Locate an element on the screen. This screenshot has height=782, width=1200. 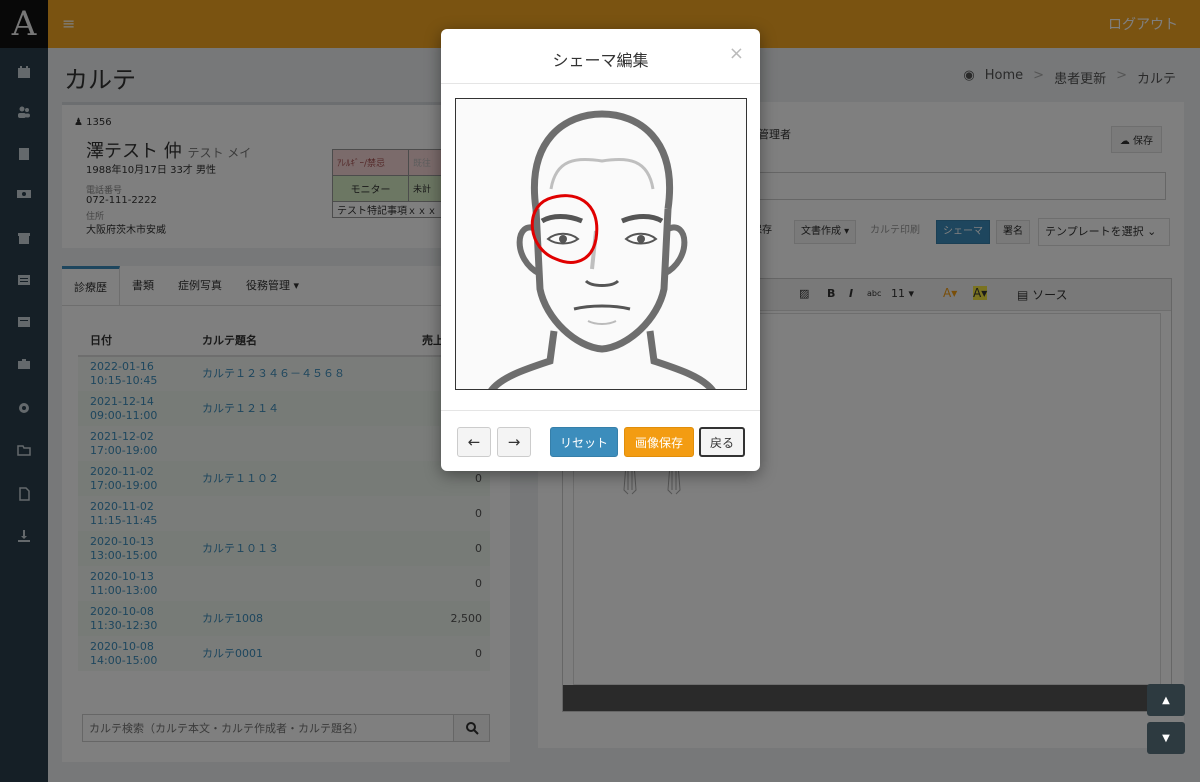
image-save-button: 画像保存 is located at coordinates (659, 442).